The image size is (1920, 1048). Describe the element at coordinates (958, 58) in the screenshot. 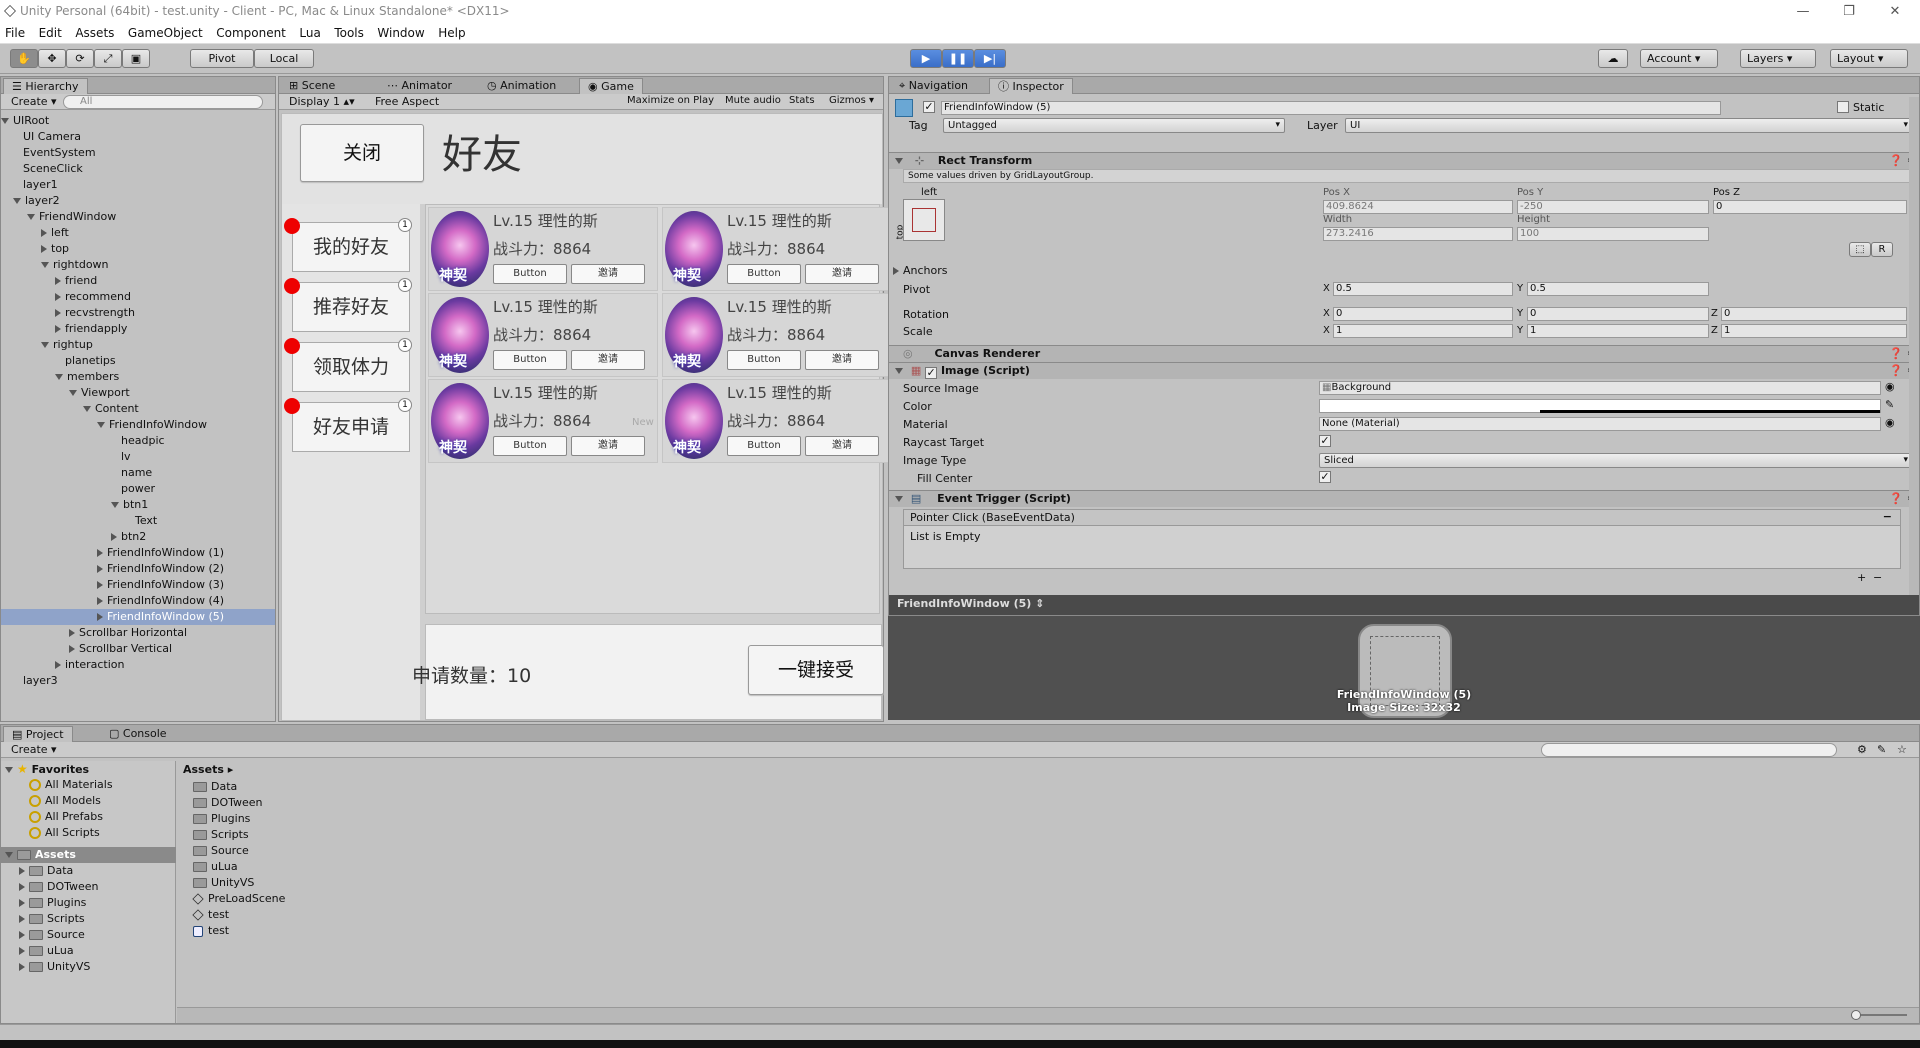

I see `pause-button: ❚❚` at that location.